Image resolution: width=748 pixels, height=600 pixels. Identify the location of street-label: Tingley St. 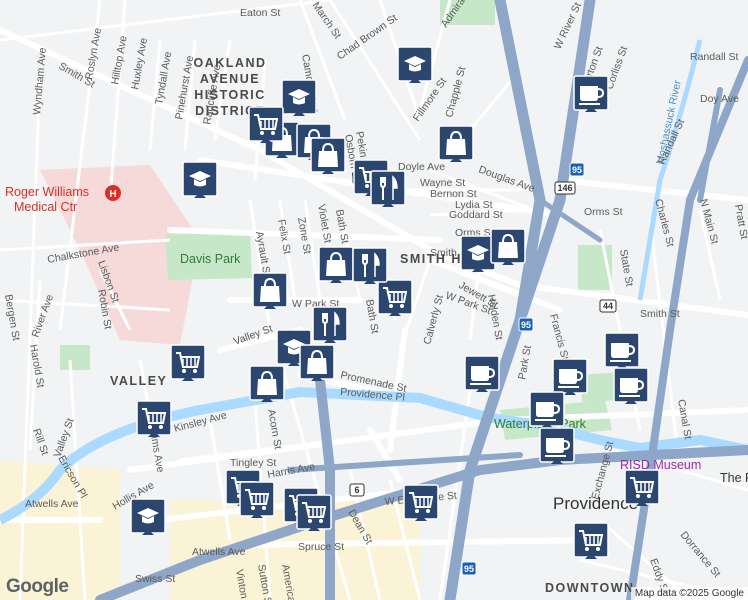
(253, 463).